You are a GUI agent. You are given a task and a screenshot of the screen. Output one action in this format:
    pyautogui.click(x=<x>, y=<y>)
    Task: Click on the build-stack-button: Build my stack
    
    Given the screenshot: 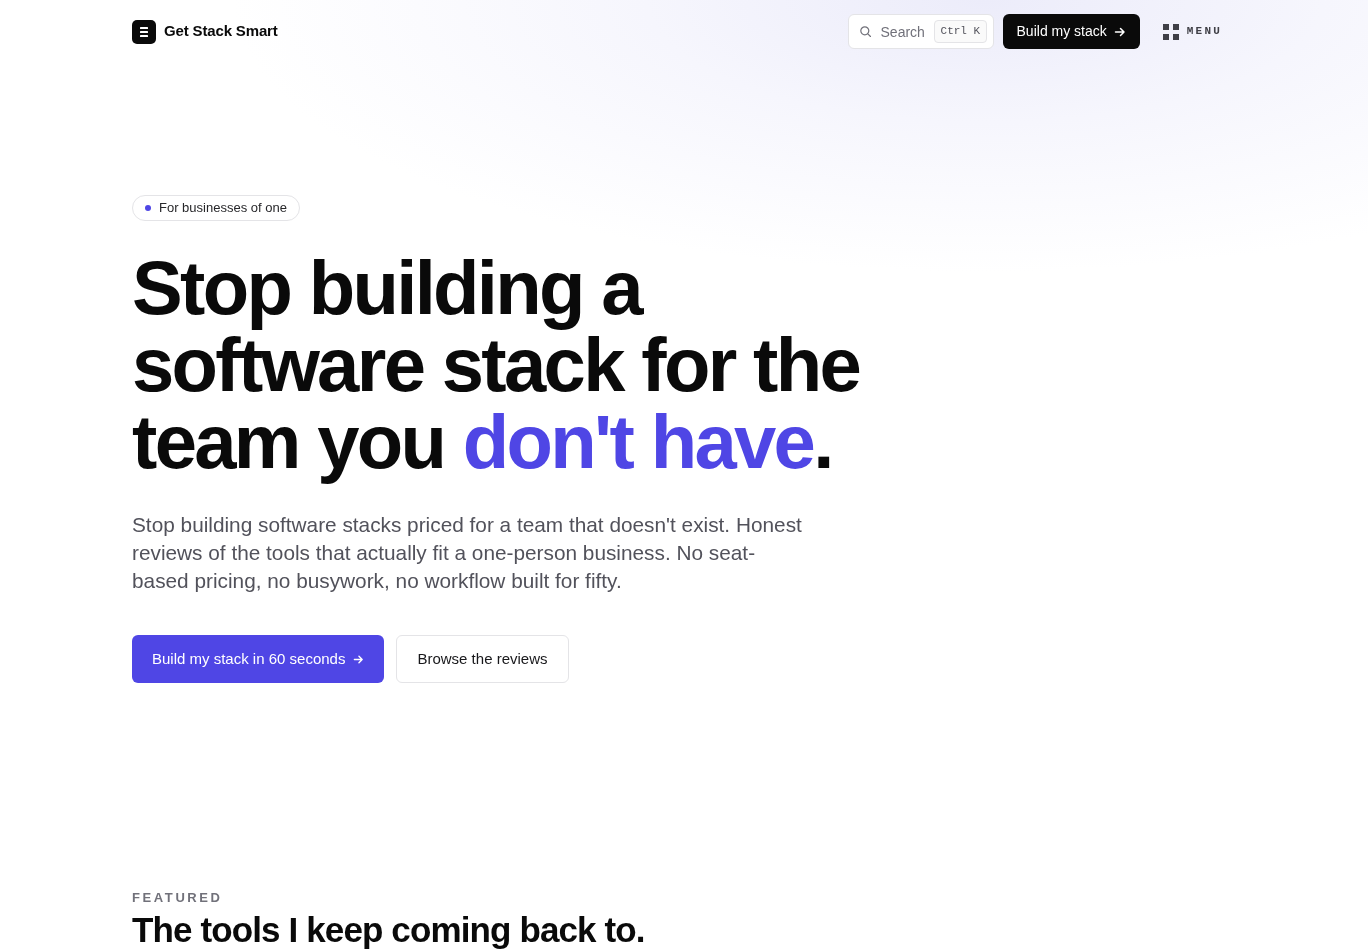 What is the action you would take?
    pyautogui.click(x=1071, y=31)
    